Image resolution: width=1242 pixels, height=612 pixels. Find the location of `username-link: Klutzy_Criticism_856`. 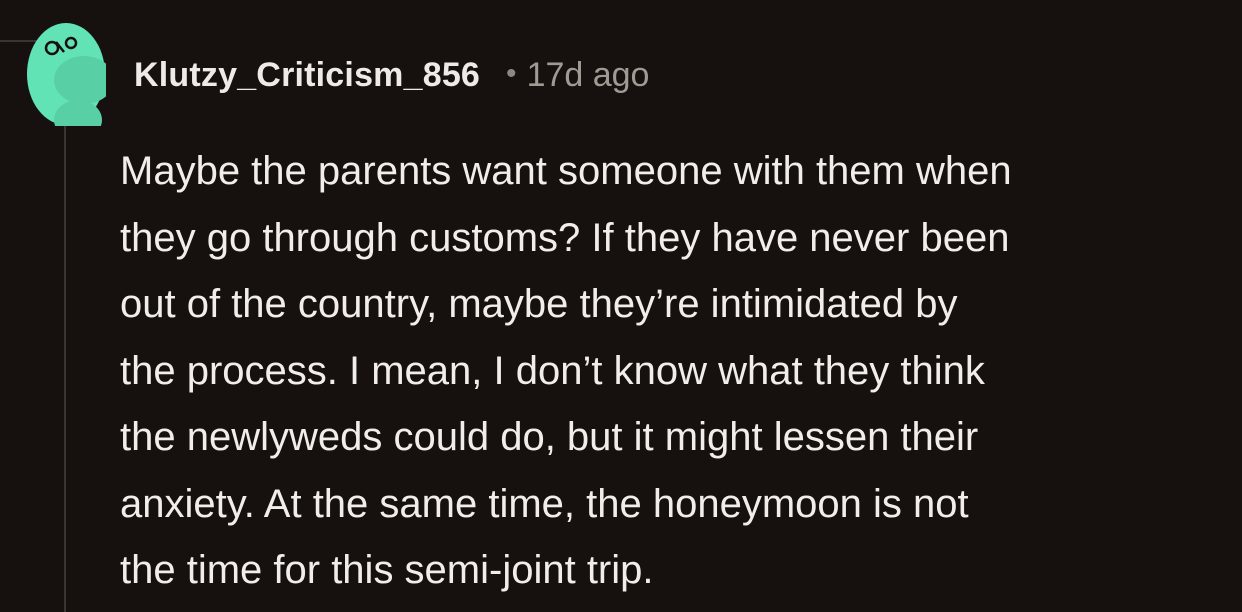

username-link: Klutzy_Criticism_856 is located at coordinates (307, 75).